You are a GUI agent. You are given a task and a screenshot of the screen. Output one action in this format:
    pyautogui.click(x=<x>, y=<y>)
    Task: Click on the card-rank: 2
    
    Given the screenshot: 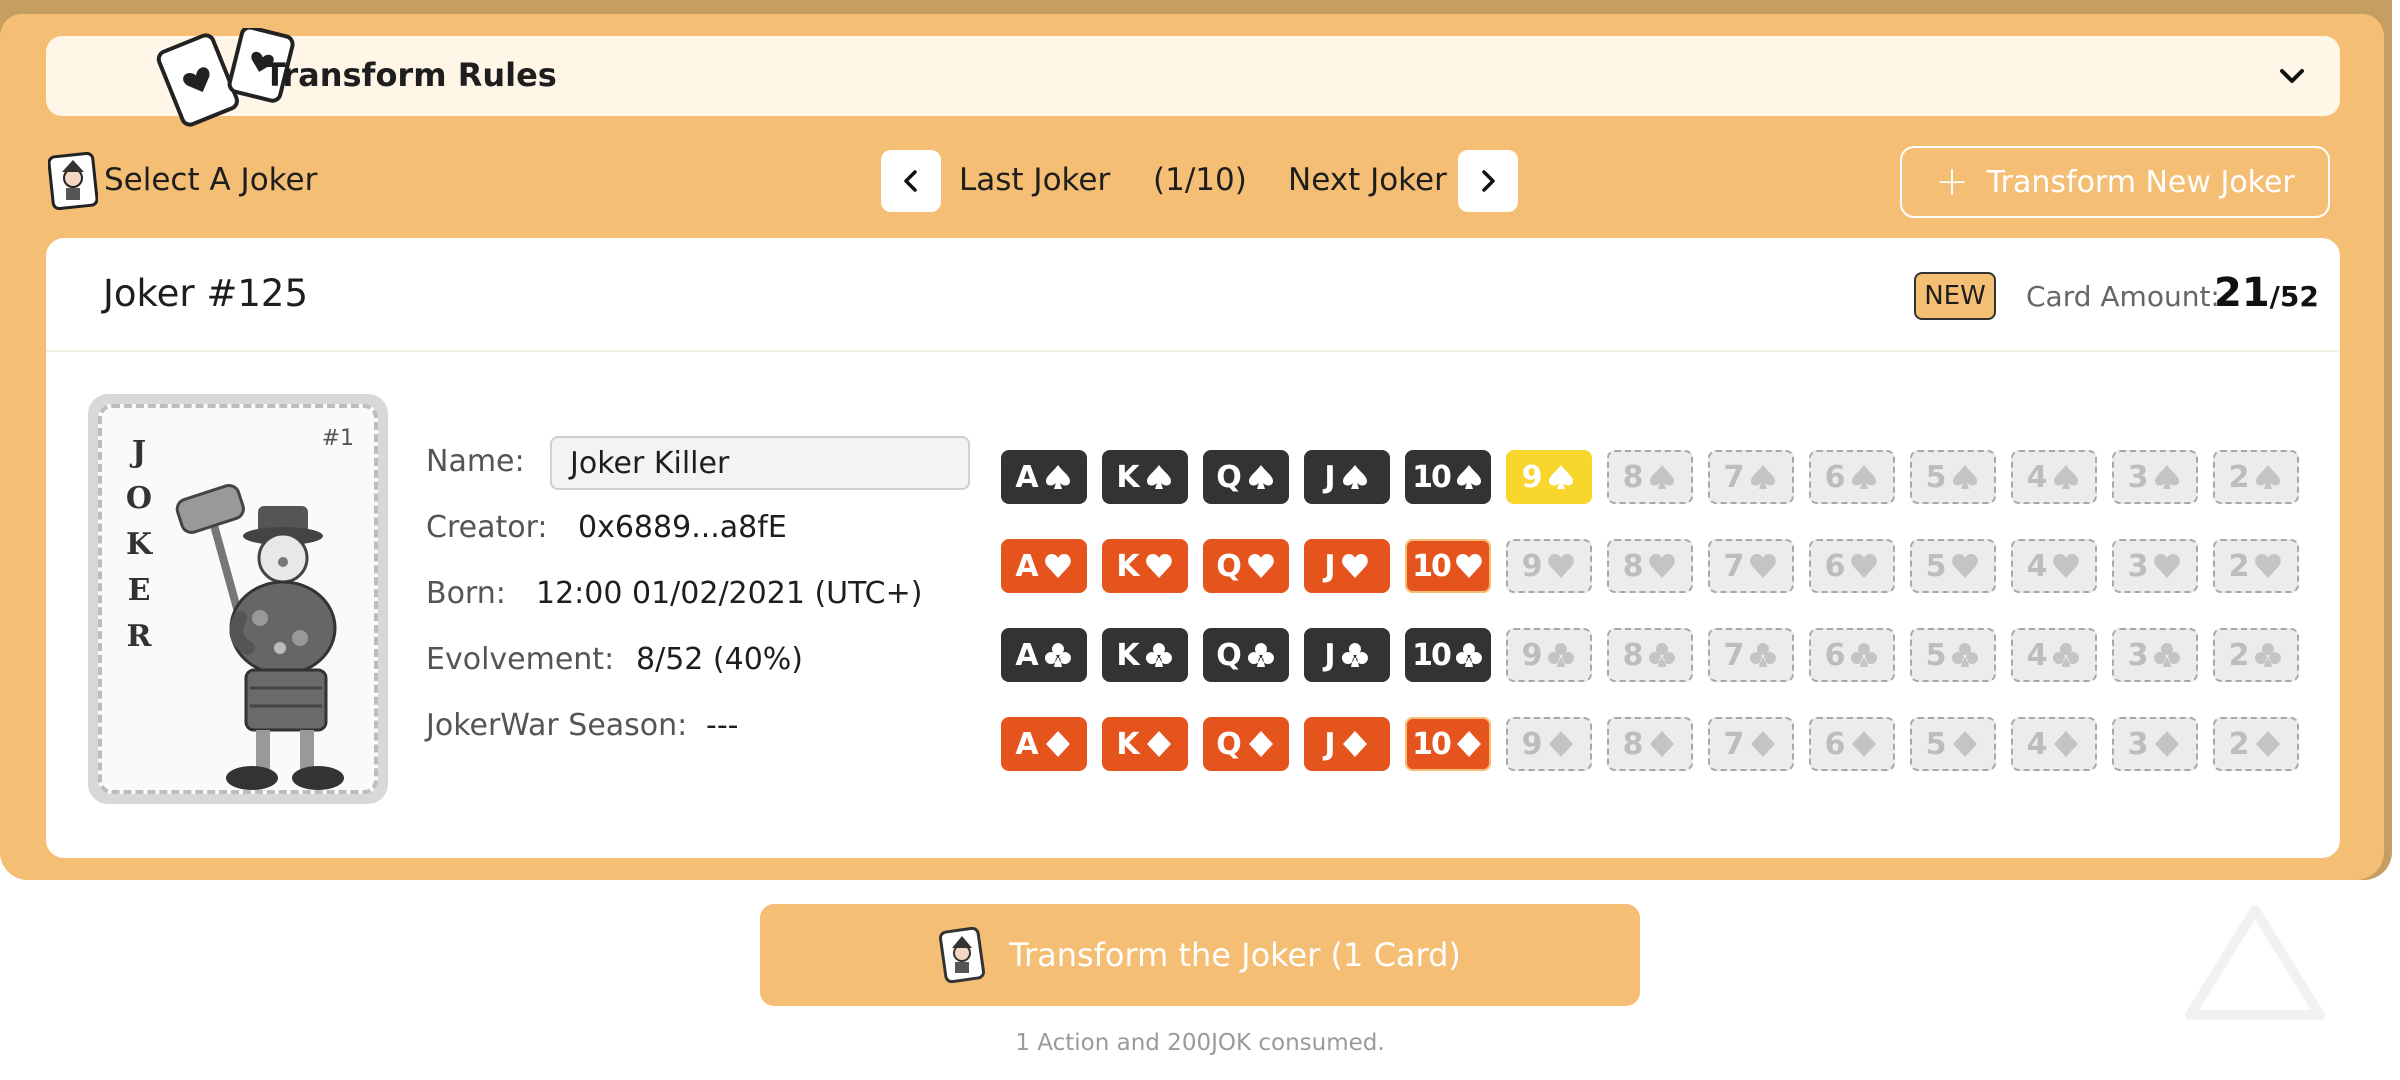 What is the action you would take?
    pyautogui.click(x=2239, y=655)
    